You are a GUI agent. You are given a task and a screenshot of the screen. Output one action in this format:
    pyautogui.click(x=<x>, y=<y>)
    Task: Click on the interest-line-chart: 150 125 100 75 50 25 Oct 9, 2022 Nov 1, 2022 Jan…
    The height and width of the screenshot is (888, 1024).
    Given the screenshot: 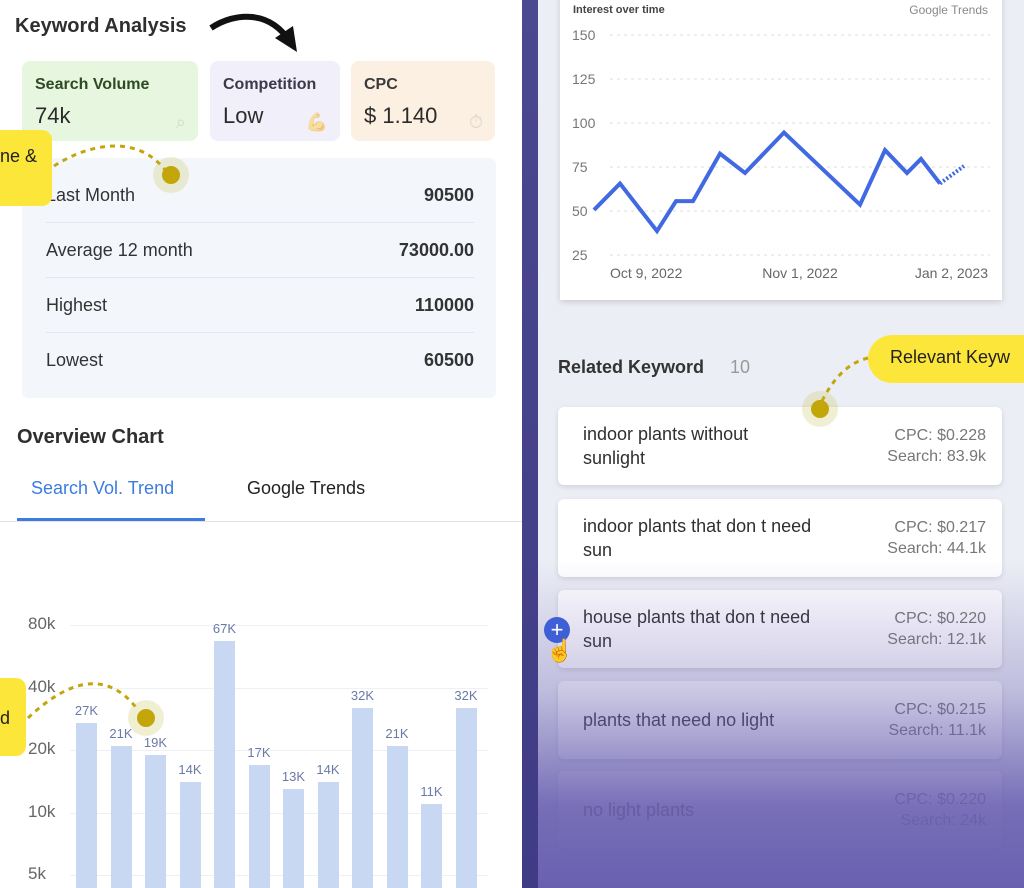 What is the action you would take?
    pyautogui.click(x=781, y=154)
    